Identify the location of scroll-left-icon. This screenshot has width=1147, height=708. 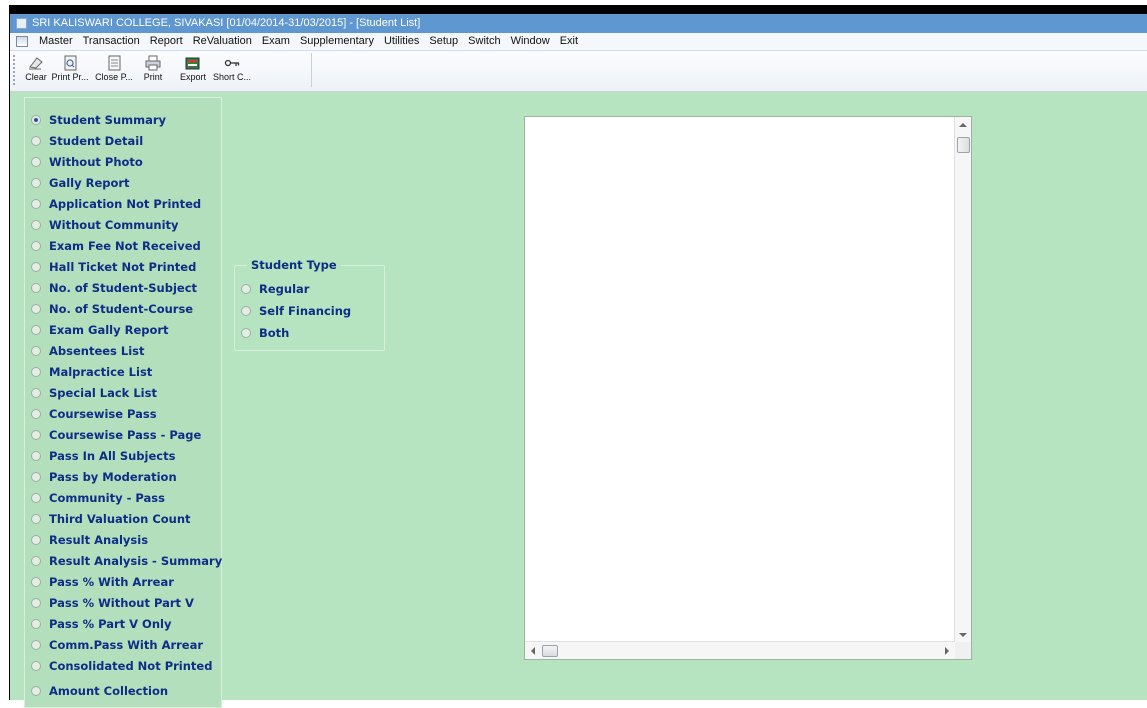
(533, 651).